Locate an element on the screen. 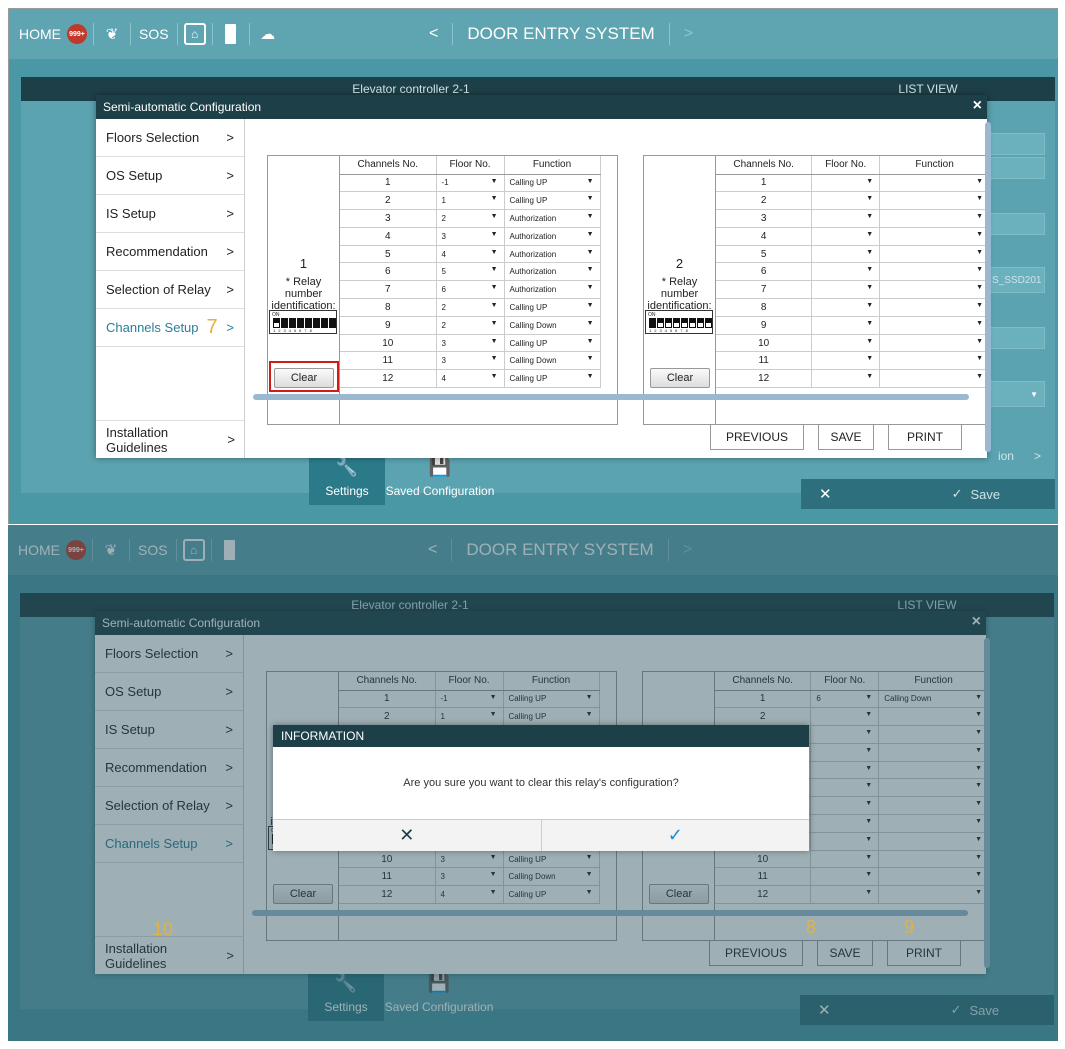 The width and height of the screenshot is (1065, 1049). floor-select: -1 is located at coordinates (470, 183).